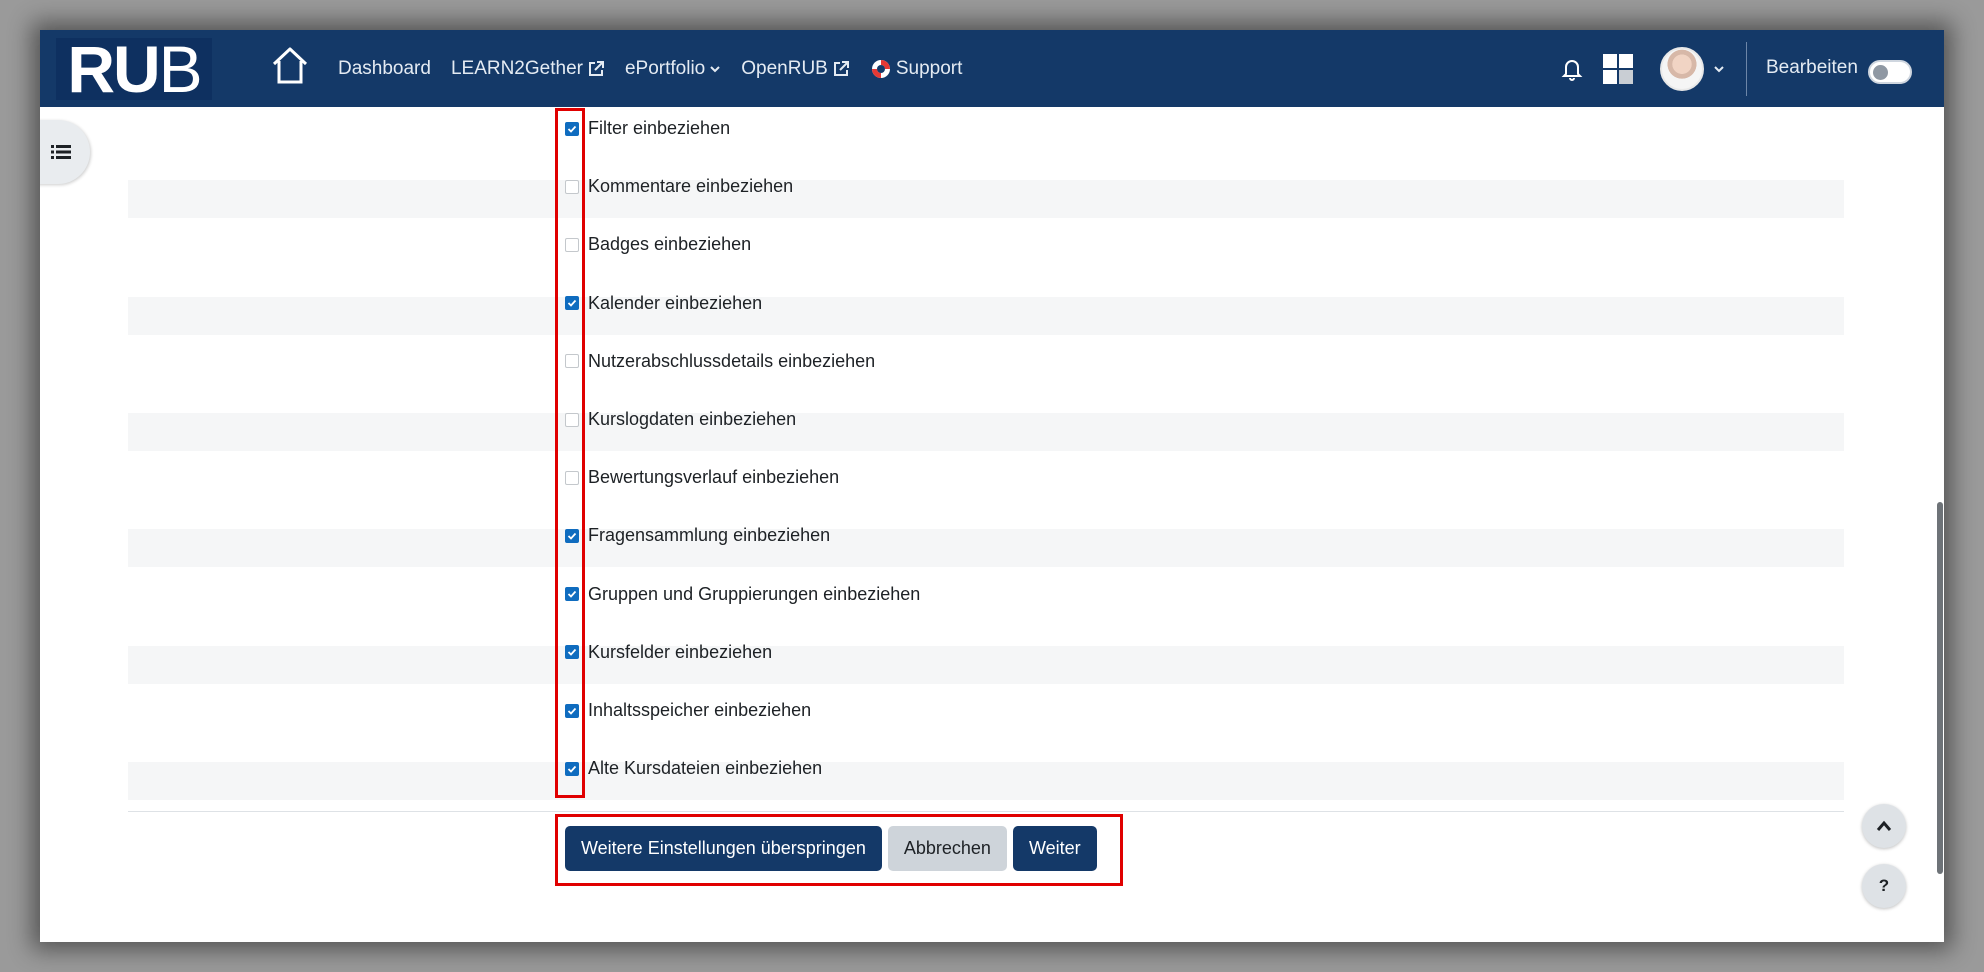 This screenshot has width=1984, height=972. I want to click on rub-logo: RU B, so click(134, 69).